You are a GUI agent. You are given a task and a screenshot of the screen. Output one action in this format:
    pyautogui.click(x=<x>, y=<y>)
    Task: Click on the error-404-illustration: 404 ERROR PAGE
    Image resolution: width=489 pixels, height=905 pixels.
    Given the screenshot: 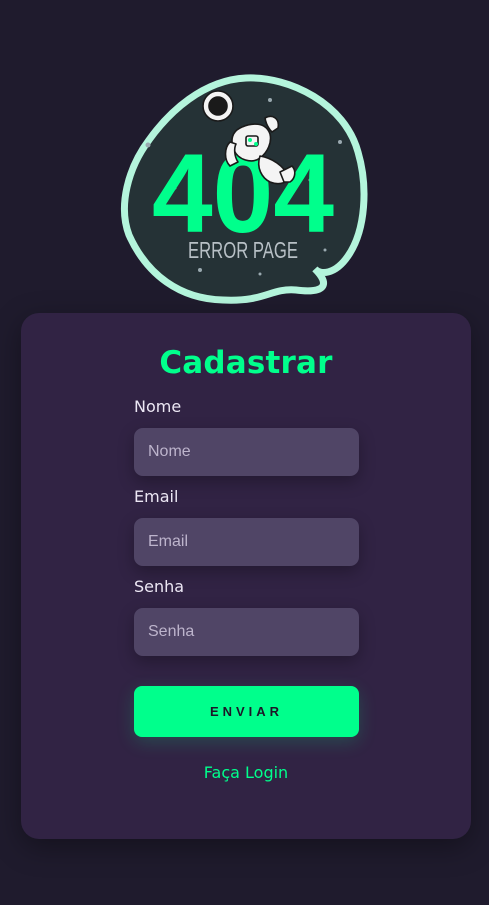 What is the action you would take?
    pyautogui.click(x=244, y=189)
    